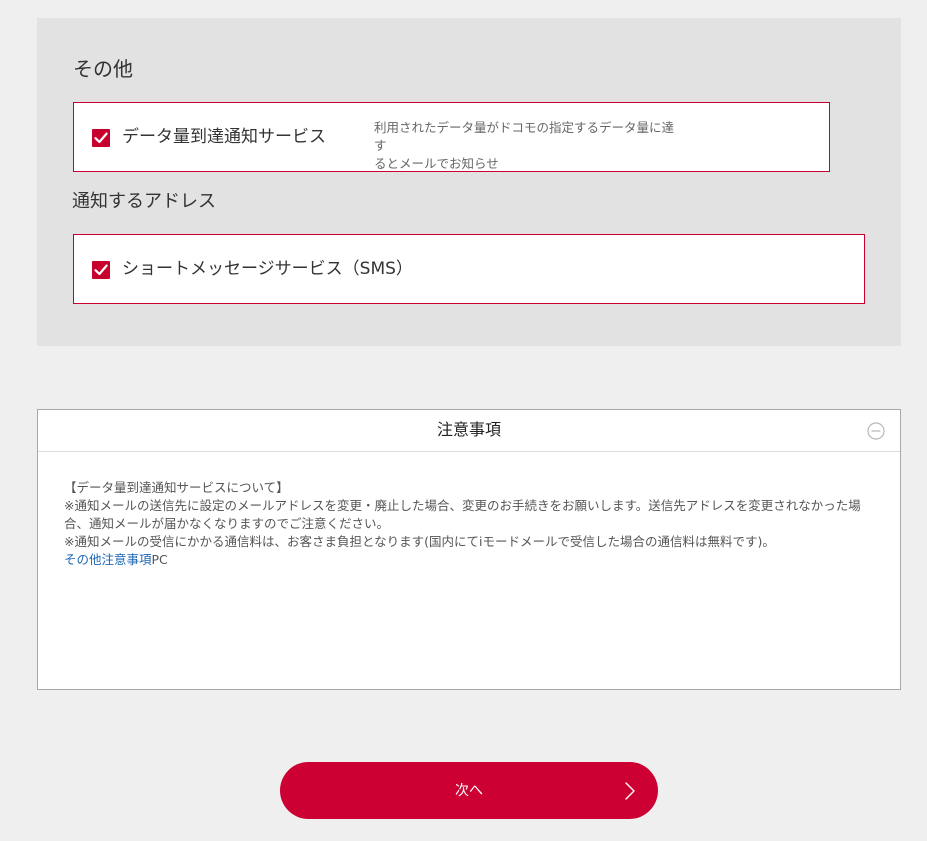 Image resolution: width=927 pixels, height=841 pixels. What do you see at coordinates (469, 269) in the screenshot?
I see `sms-option: ショートメッセージサービス（SMS）` at bounding box center [469, 269].